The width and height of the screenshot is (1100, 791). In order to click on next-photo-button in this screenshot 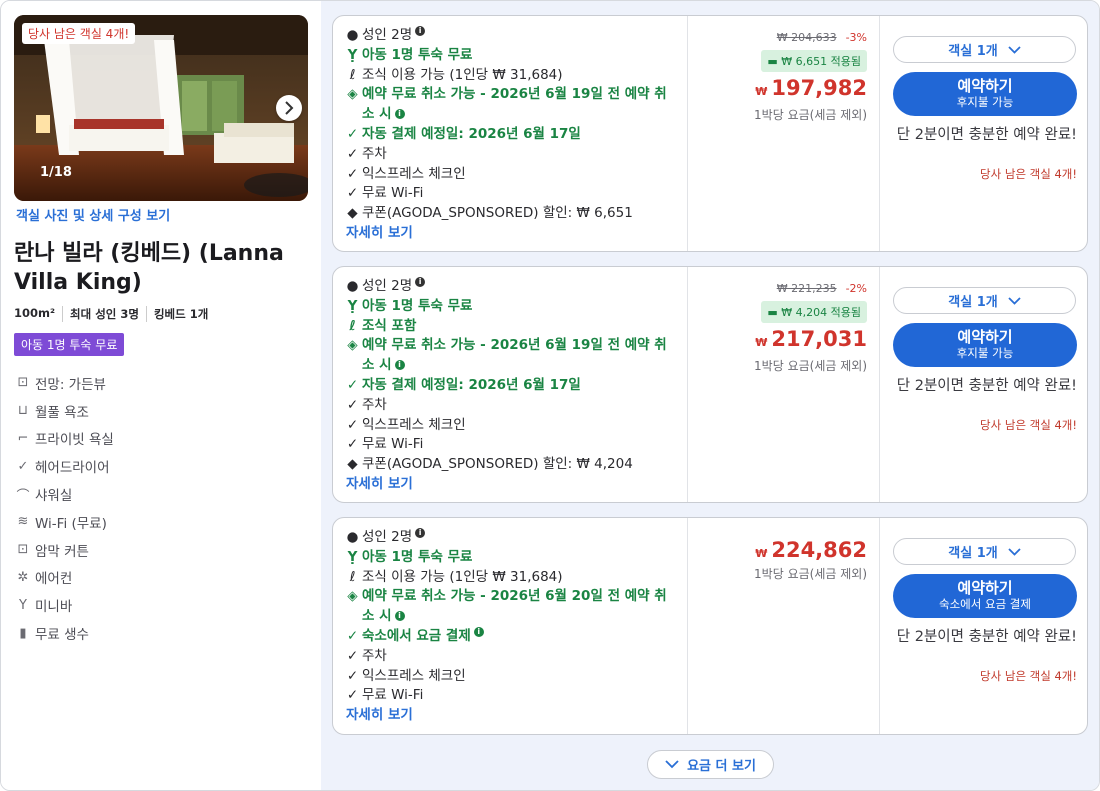, I will do `click(289, 108)`.